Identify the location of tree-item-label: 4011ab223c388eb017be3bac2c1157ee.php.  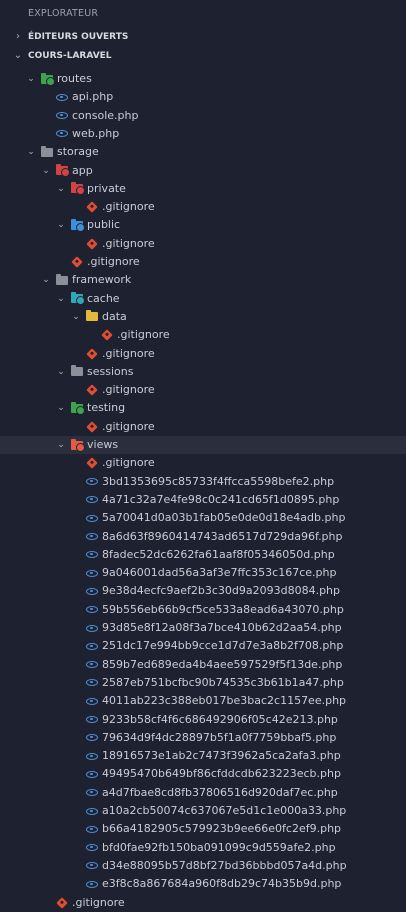
(224, 701).